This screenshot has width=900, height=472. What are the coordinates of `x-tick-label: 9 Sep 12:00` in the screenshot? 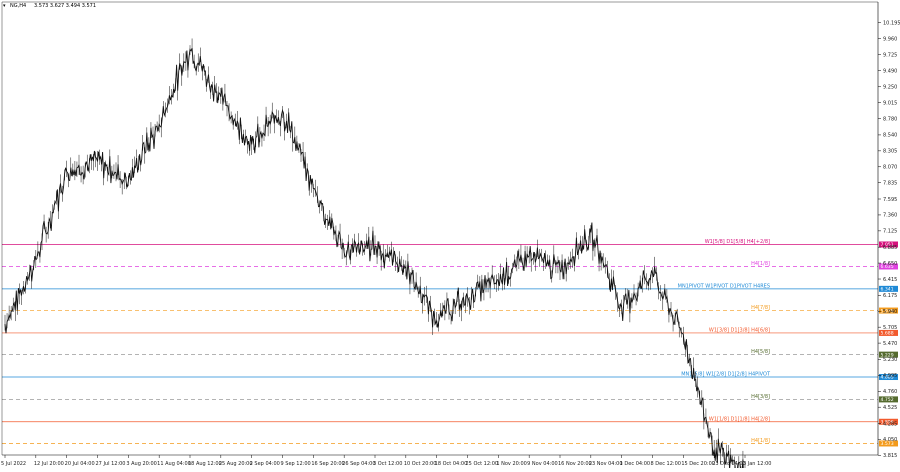 It's located at (296, 464).